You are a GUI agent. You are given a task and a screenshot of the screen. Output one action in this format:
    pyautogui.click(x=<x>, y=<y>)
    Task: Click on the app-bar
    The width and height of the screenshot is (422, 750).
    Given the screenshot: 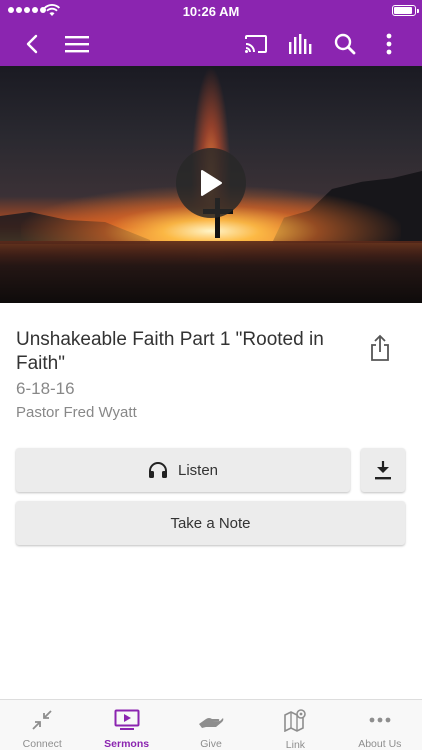 What is the action you would take?
    pyautogui.click(x=211, y=44)
    